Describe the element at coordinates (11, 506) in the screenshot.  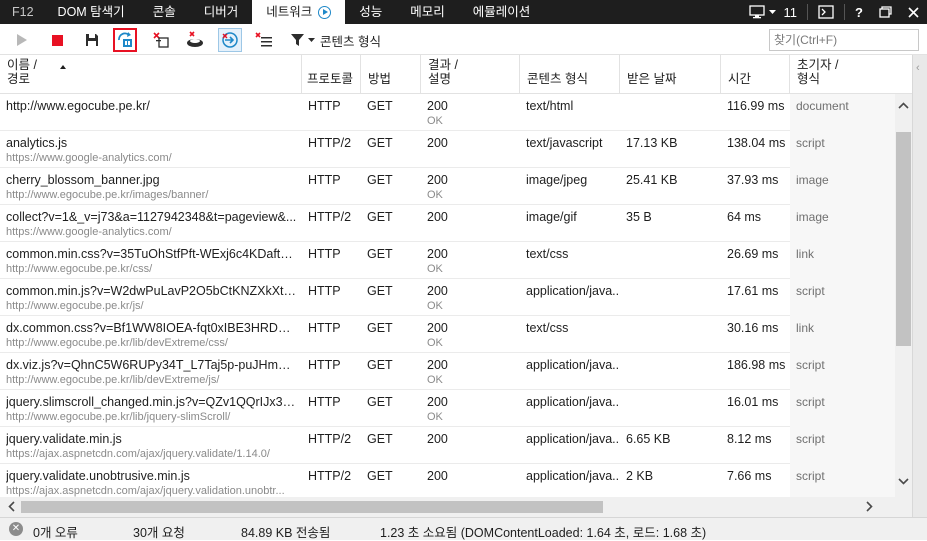
I see `scroll-left-icon` at that location.